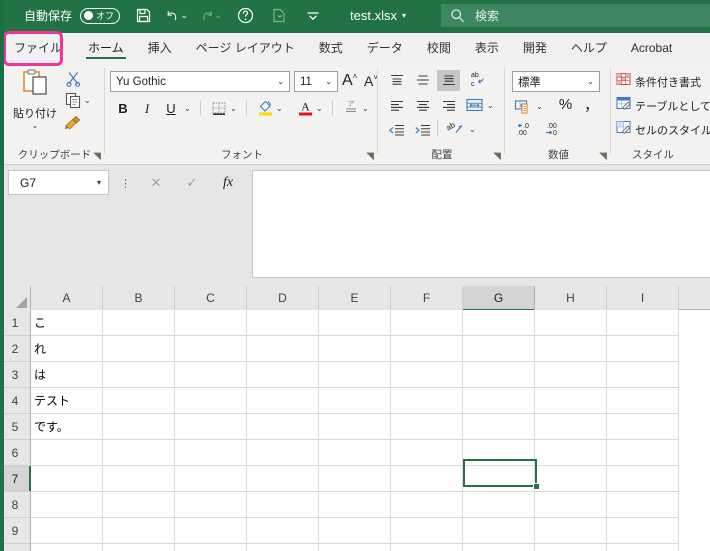 Image resolution: width=710 pixels, height=551 pixels. Describe the element at coordinates (177, 16) in the screenshot. I see `undo-icon: ⌄` at that location.